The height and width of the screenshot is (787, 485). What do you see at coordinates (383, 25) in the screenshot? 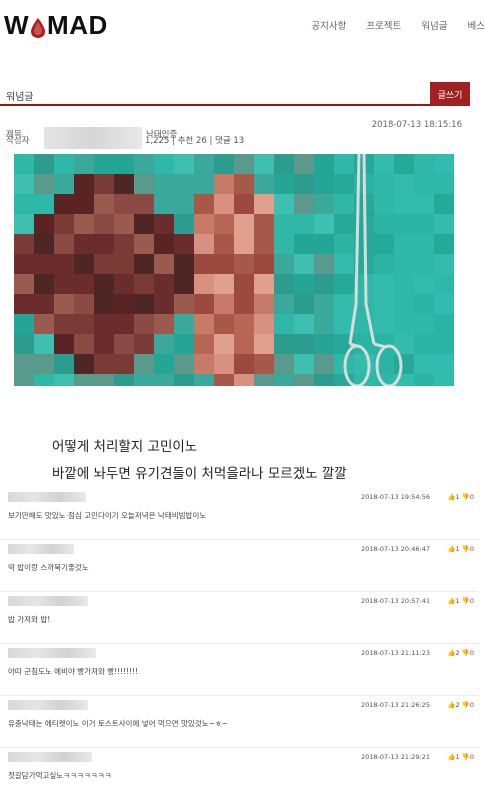
I see `nav-item-project: 프로젝트` at bounding box center [383, 25].